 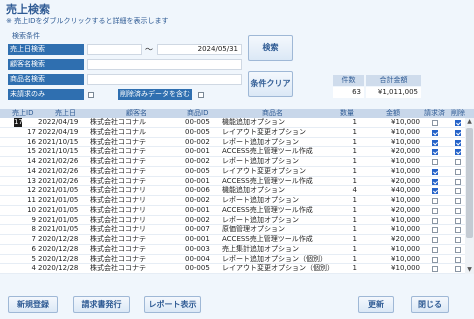 What do you see at coordinates (272, 113) in the screenshot?
I see `col-product-name: 商品名` at bounding box center [272, 113].